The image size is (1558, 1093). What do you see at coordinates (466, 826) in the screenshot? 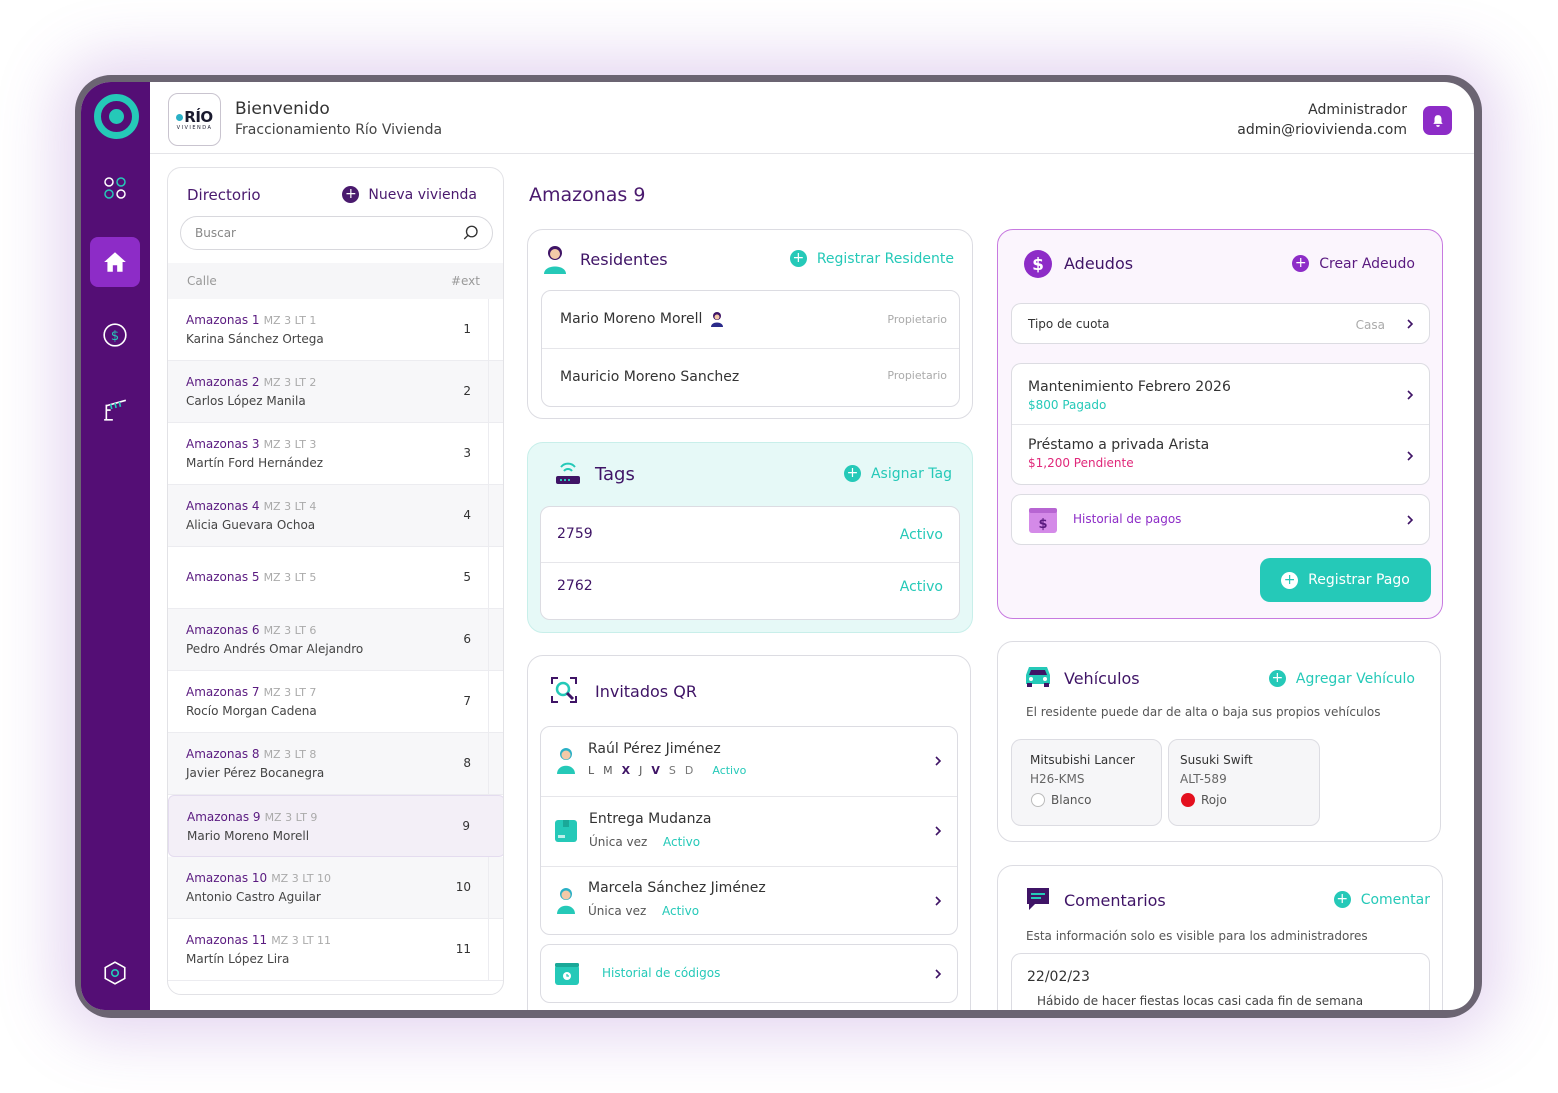
I see `row-number: 9` at bounding box center [466, 826].